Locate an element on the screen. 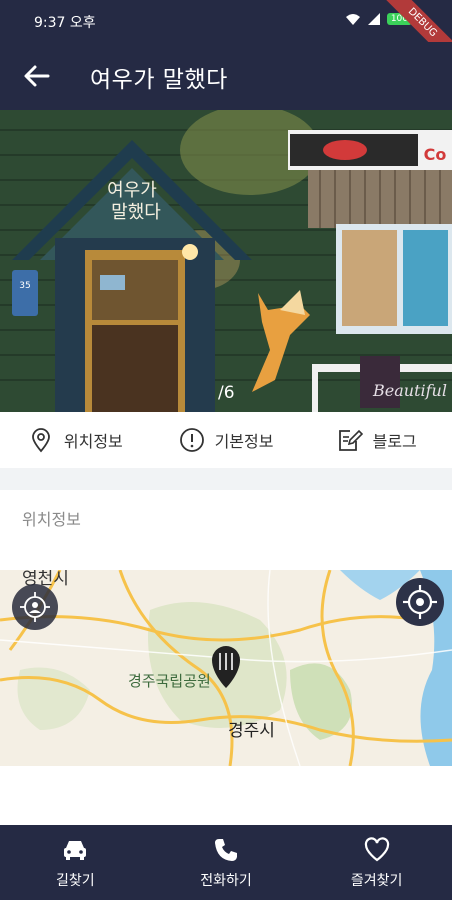 Image resolution: width=452 pixels, height=900 pixels. tab-basic-info: 기본정보 is located at coordinates (226, 440).